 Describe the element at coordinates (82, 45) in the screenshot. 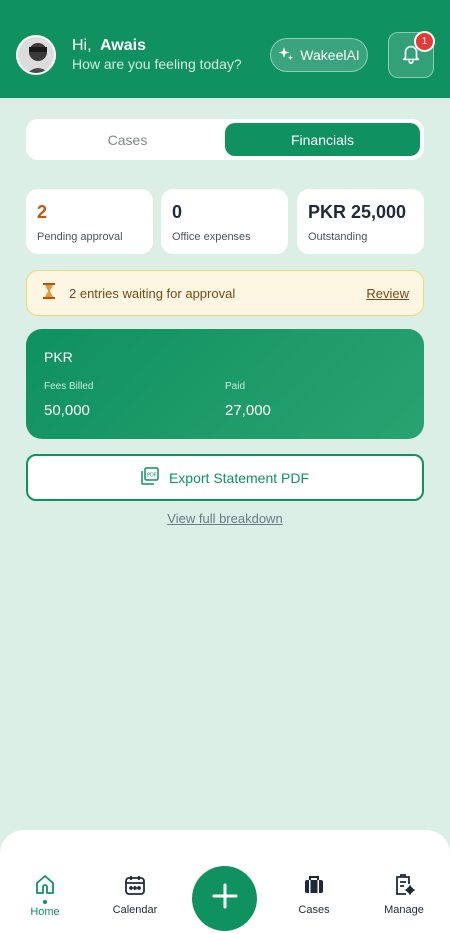

I see `greeting-hi: Hi,` at that location.